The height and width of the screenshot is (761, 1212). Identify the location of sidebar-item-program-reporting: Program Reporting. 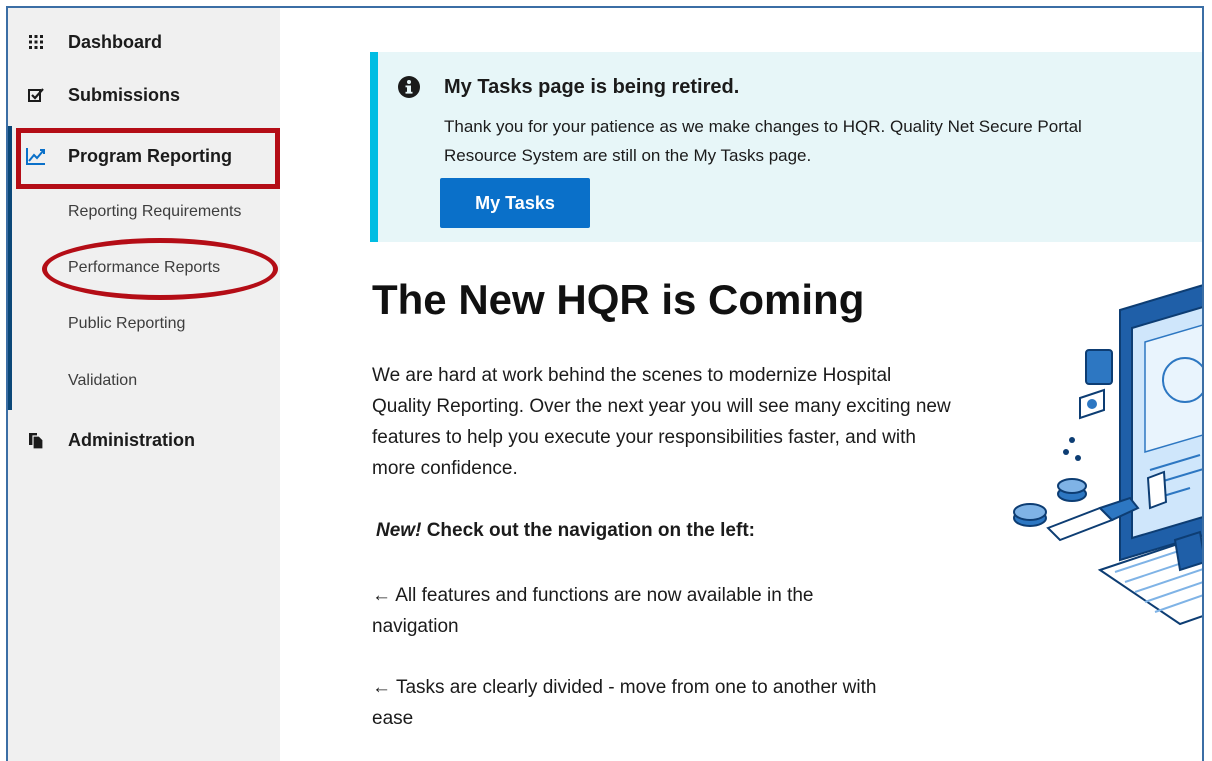
(144, 156).